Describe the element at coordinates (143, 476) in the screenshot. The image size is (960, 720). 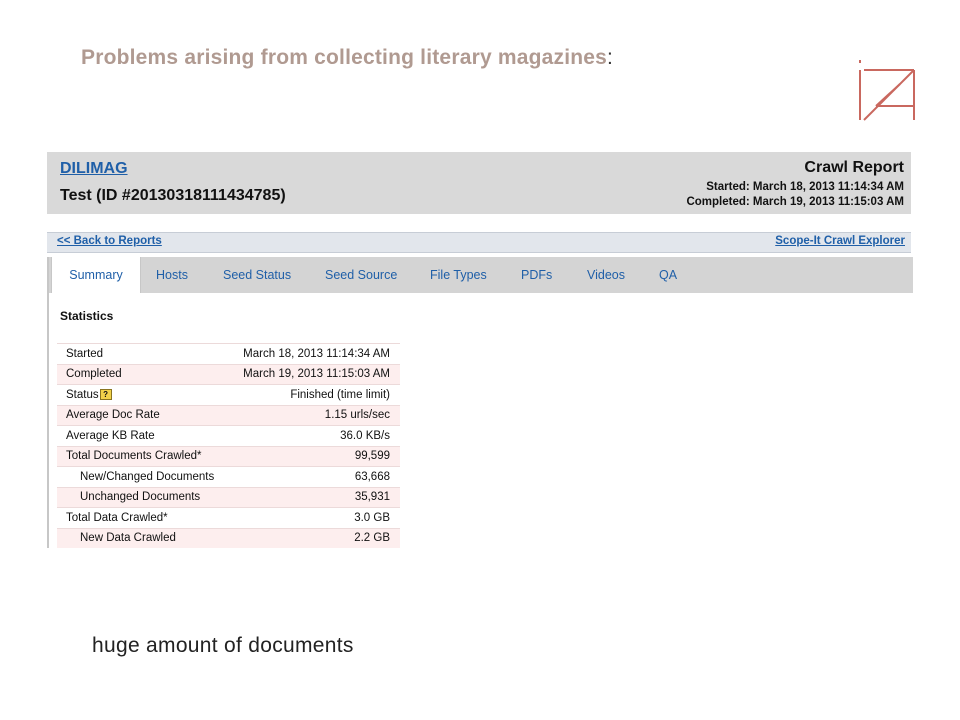
I see `stat-label: New/Changed Documents` at that location.